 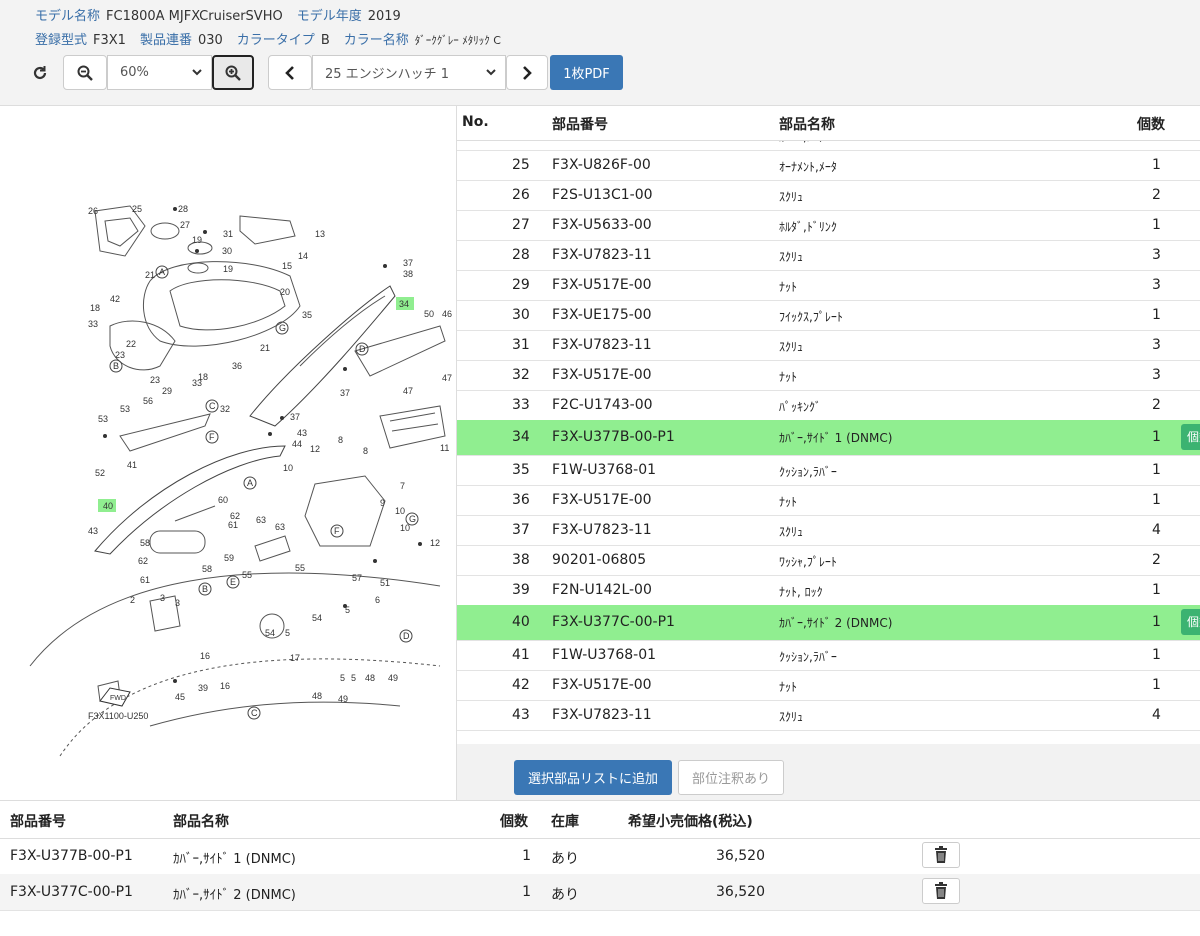 What do you see at coordinates (690, 822) in the screenshot?
I see `sel-col-price: 希望小売価格(税込)` at bounding box center [690, 822].